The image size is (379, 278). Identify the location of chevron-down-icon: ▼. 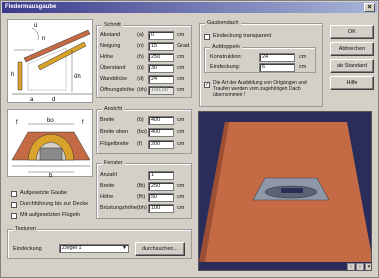
(124, 248).